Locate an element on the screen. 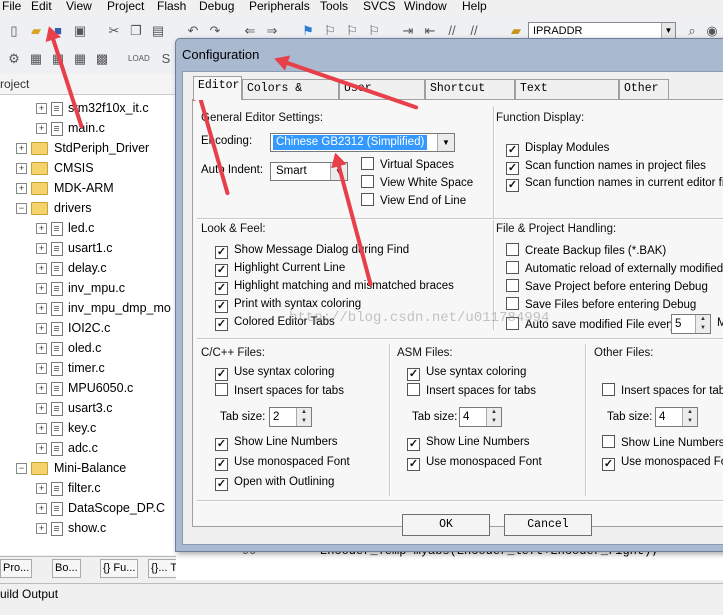 Image resolution: width=723 pixels, height=615 pixels. c-tab-size-spinner: 2 ▲ ▼ is located at coordinates (290, 417).